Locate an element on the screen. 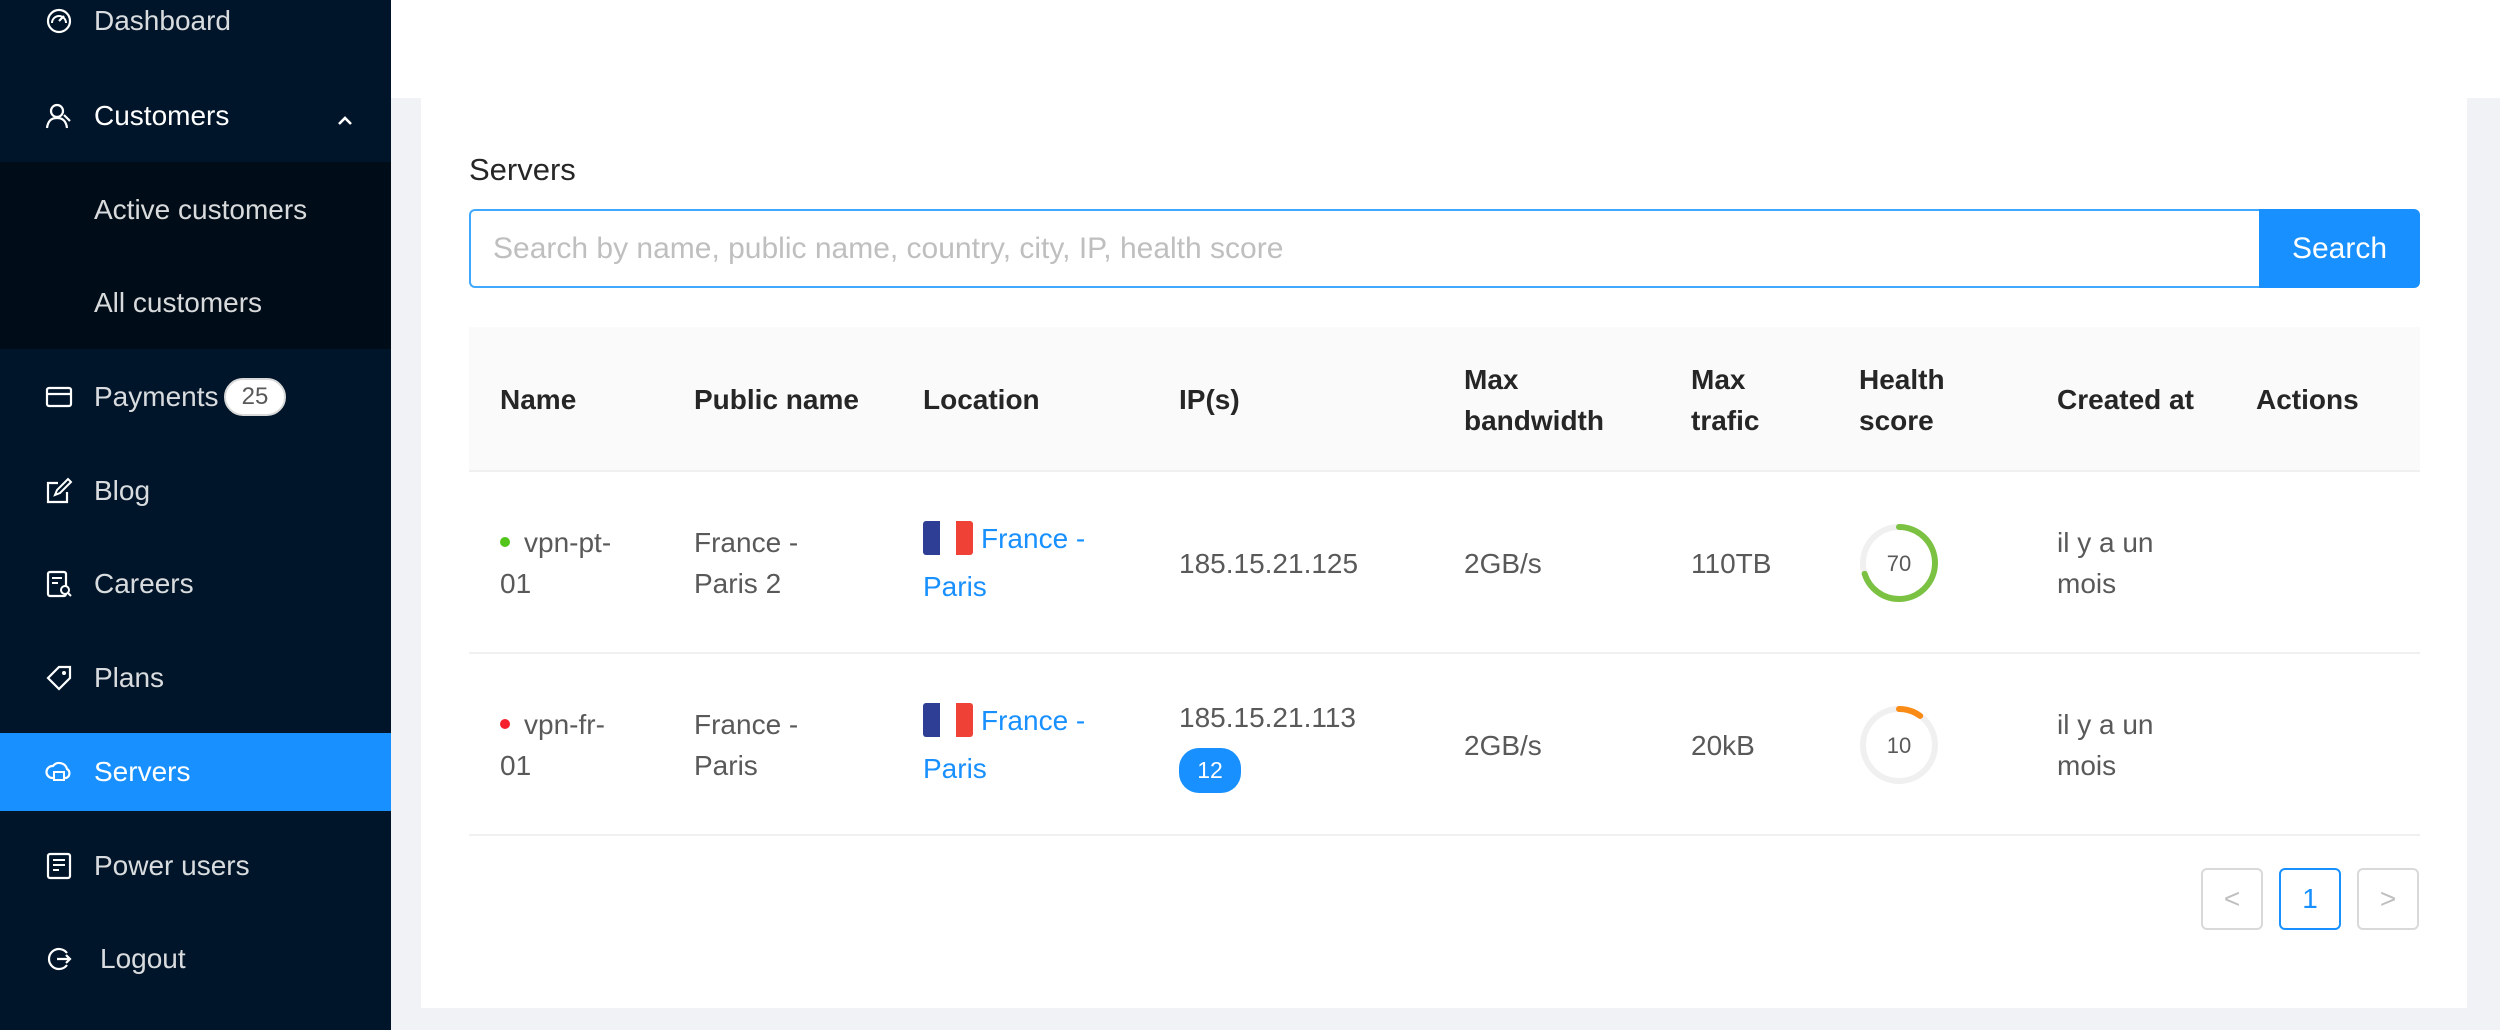 This screenshot has height=1030, width=2500. sidebar-item-dashboard: Dashboard is located at coordinates (195, 30).